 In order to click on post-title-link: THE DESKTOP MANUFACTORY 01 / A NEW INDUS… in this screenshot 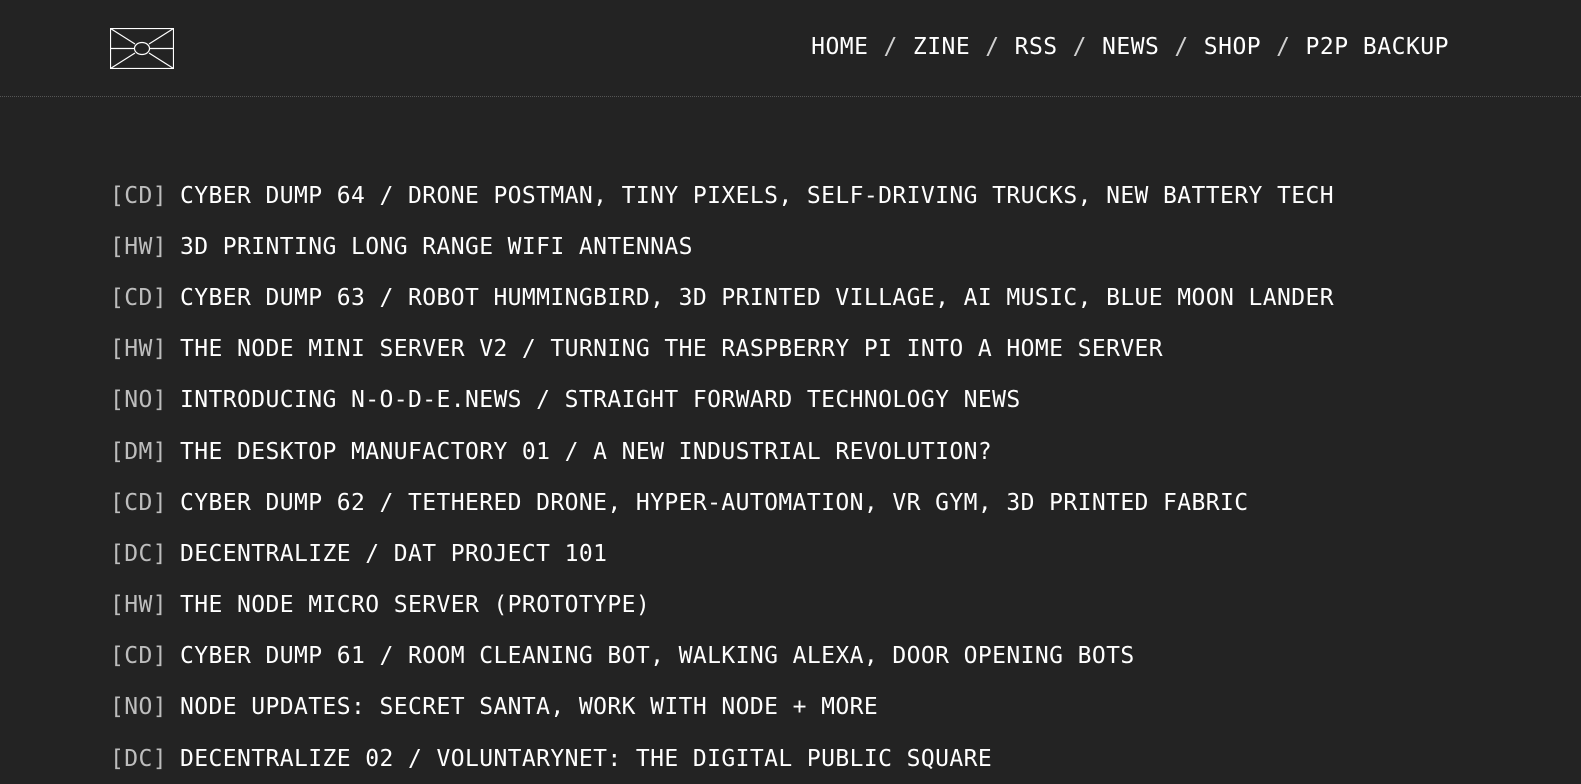, I will do `click(586, 452)`.